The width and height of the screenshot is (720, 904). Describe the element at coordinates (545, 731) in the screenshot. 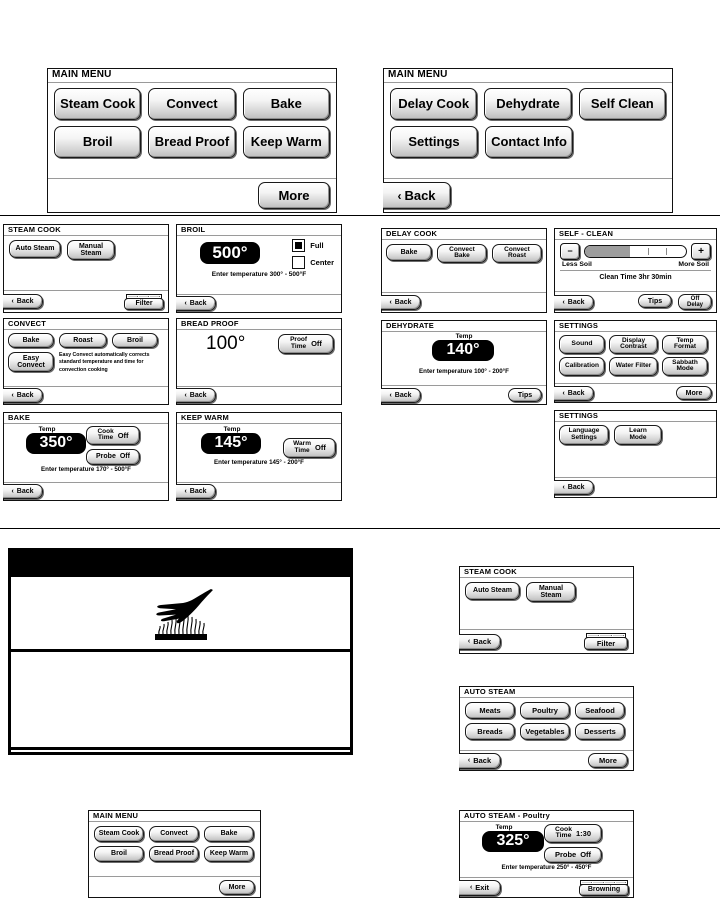

I see `button-vegetables: Vegetables` at that location.